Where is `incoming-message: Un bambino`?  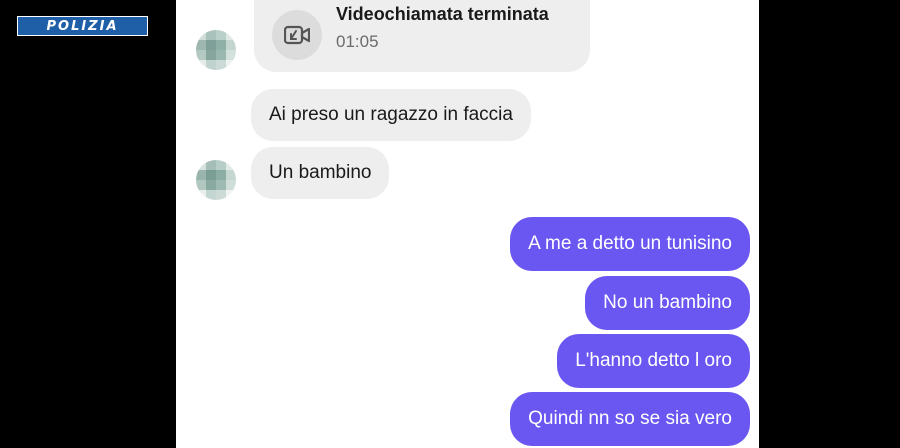
incoming-message: Un bambino is located at coordinates (320, 173).